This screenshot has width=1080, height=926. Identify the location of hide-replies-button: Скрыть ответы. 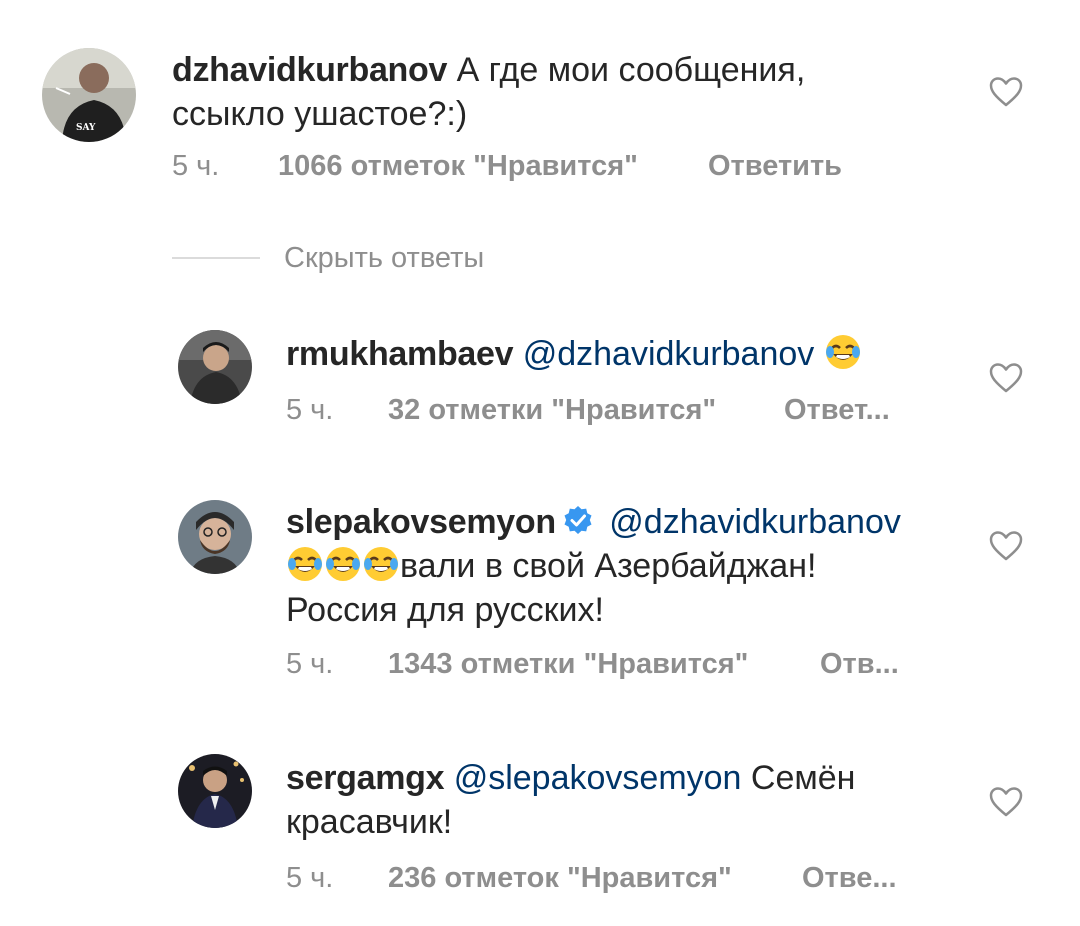
(328, 258).